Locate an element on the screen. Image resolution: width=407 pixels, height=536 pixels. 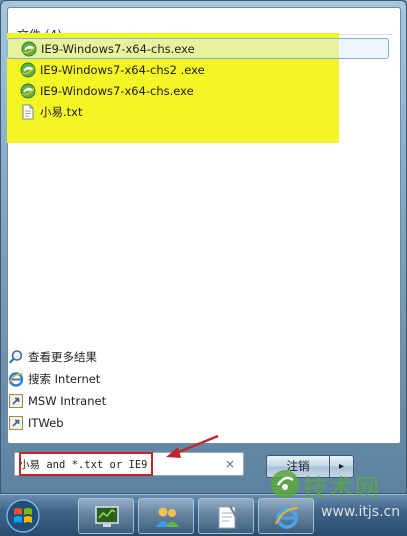
file-result-item: IE9-Windows7-x64-chs2 .exe is located at coordinates (198, 69).